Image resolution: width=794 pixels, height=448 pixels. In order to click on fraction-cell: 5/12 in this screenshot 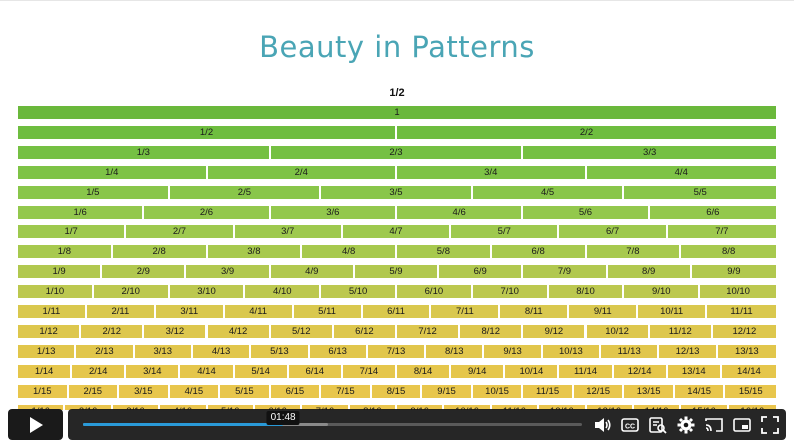, I will do `click(301, 331)`.